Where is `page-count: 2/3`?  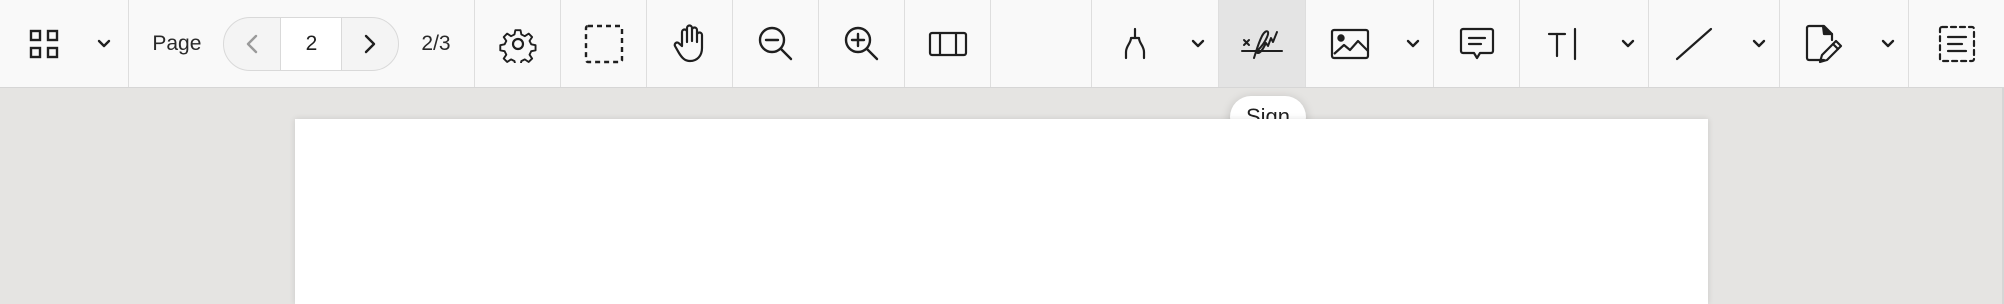 page-count: 2/3 is located at coordinates (436, 43).